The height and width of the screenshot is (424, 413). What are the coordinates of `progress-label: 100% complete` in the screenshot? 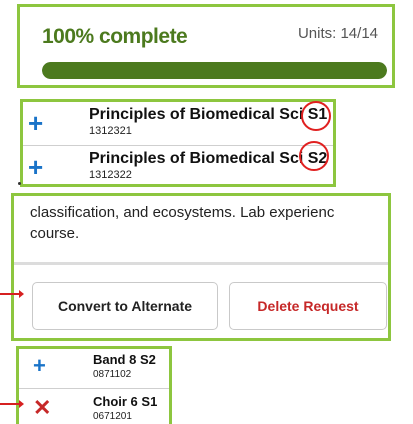 It's located at (115, 36).